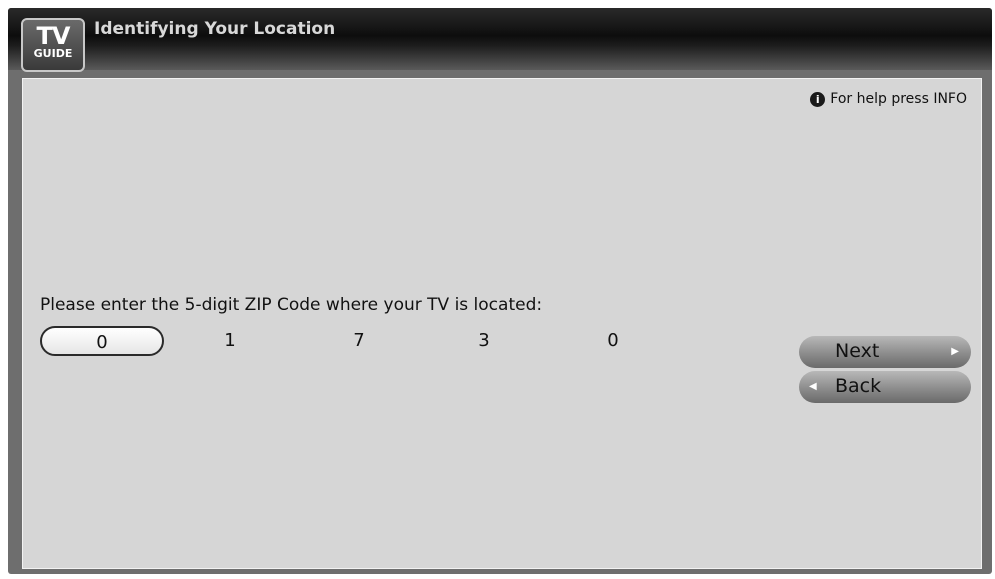 Image resolution: width=995 pixels, height=579 pixels. I want to click on zip-digit-3: 7, so click(359, 341).